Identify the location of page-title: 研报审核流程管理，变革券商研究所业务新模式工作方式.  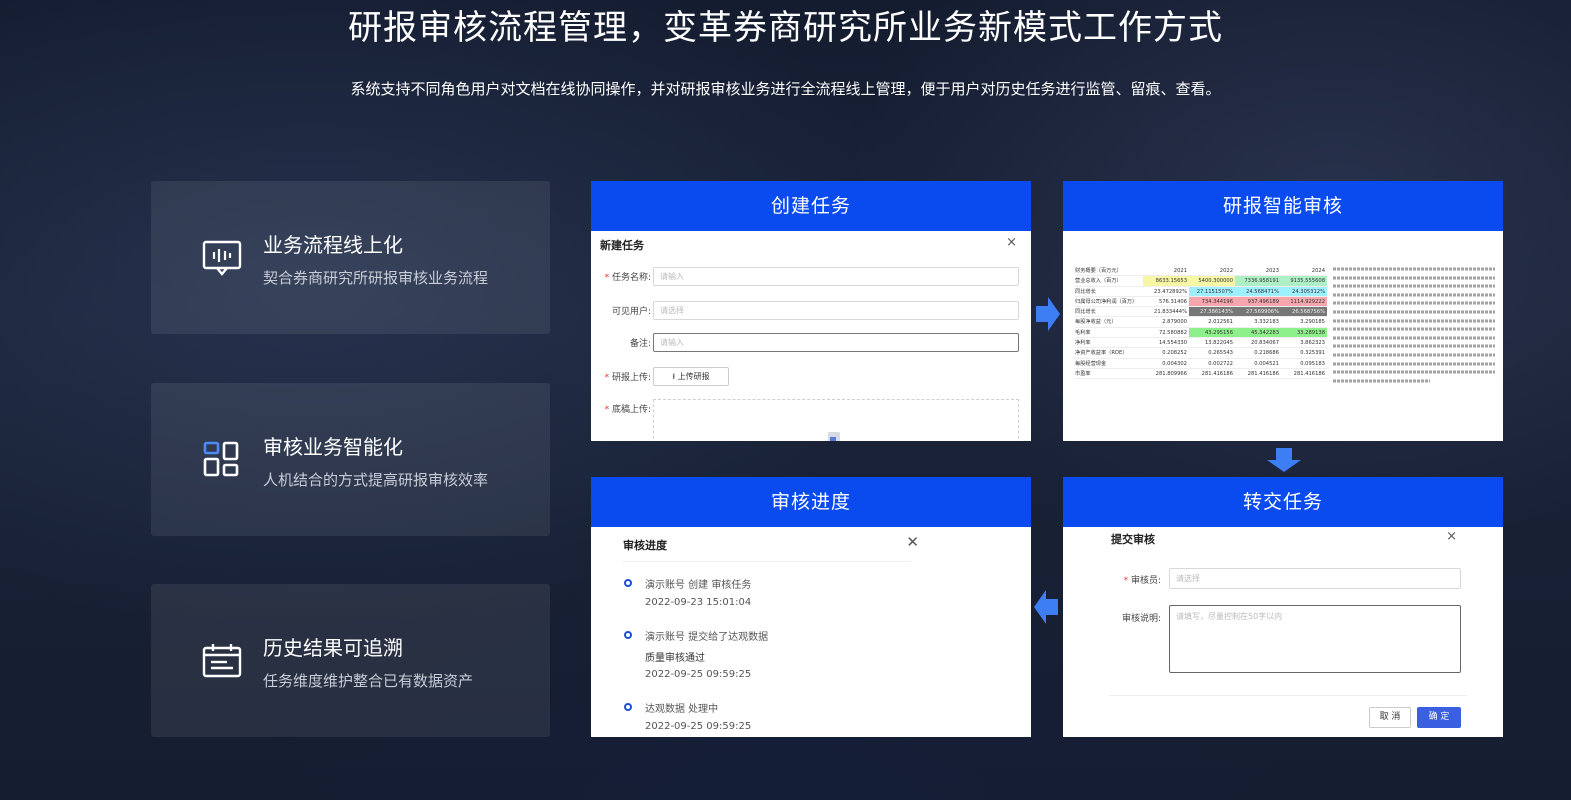
(785, 28).